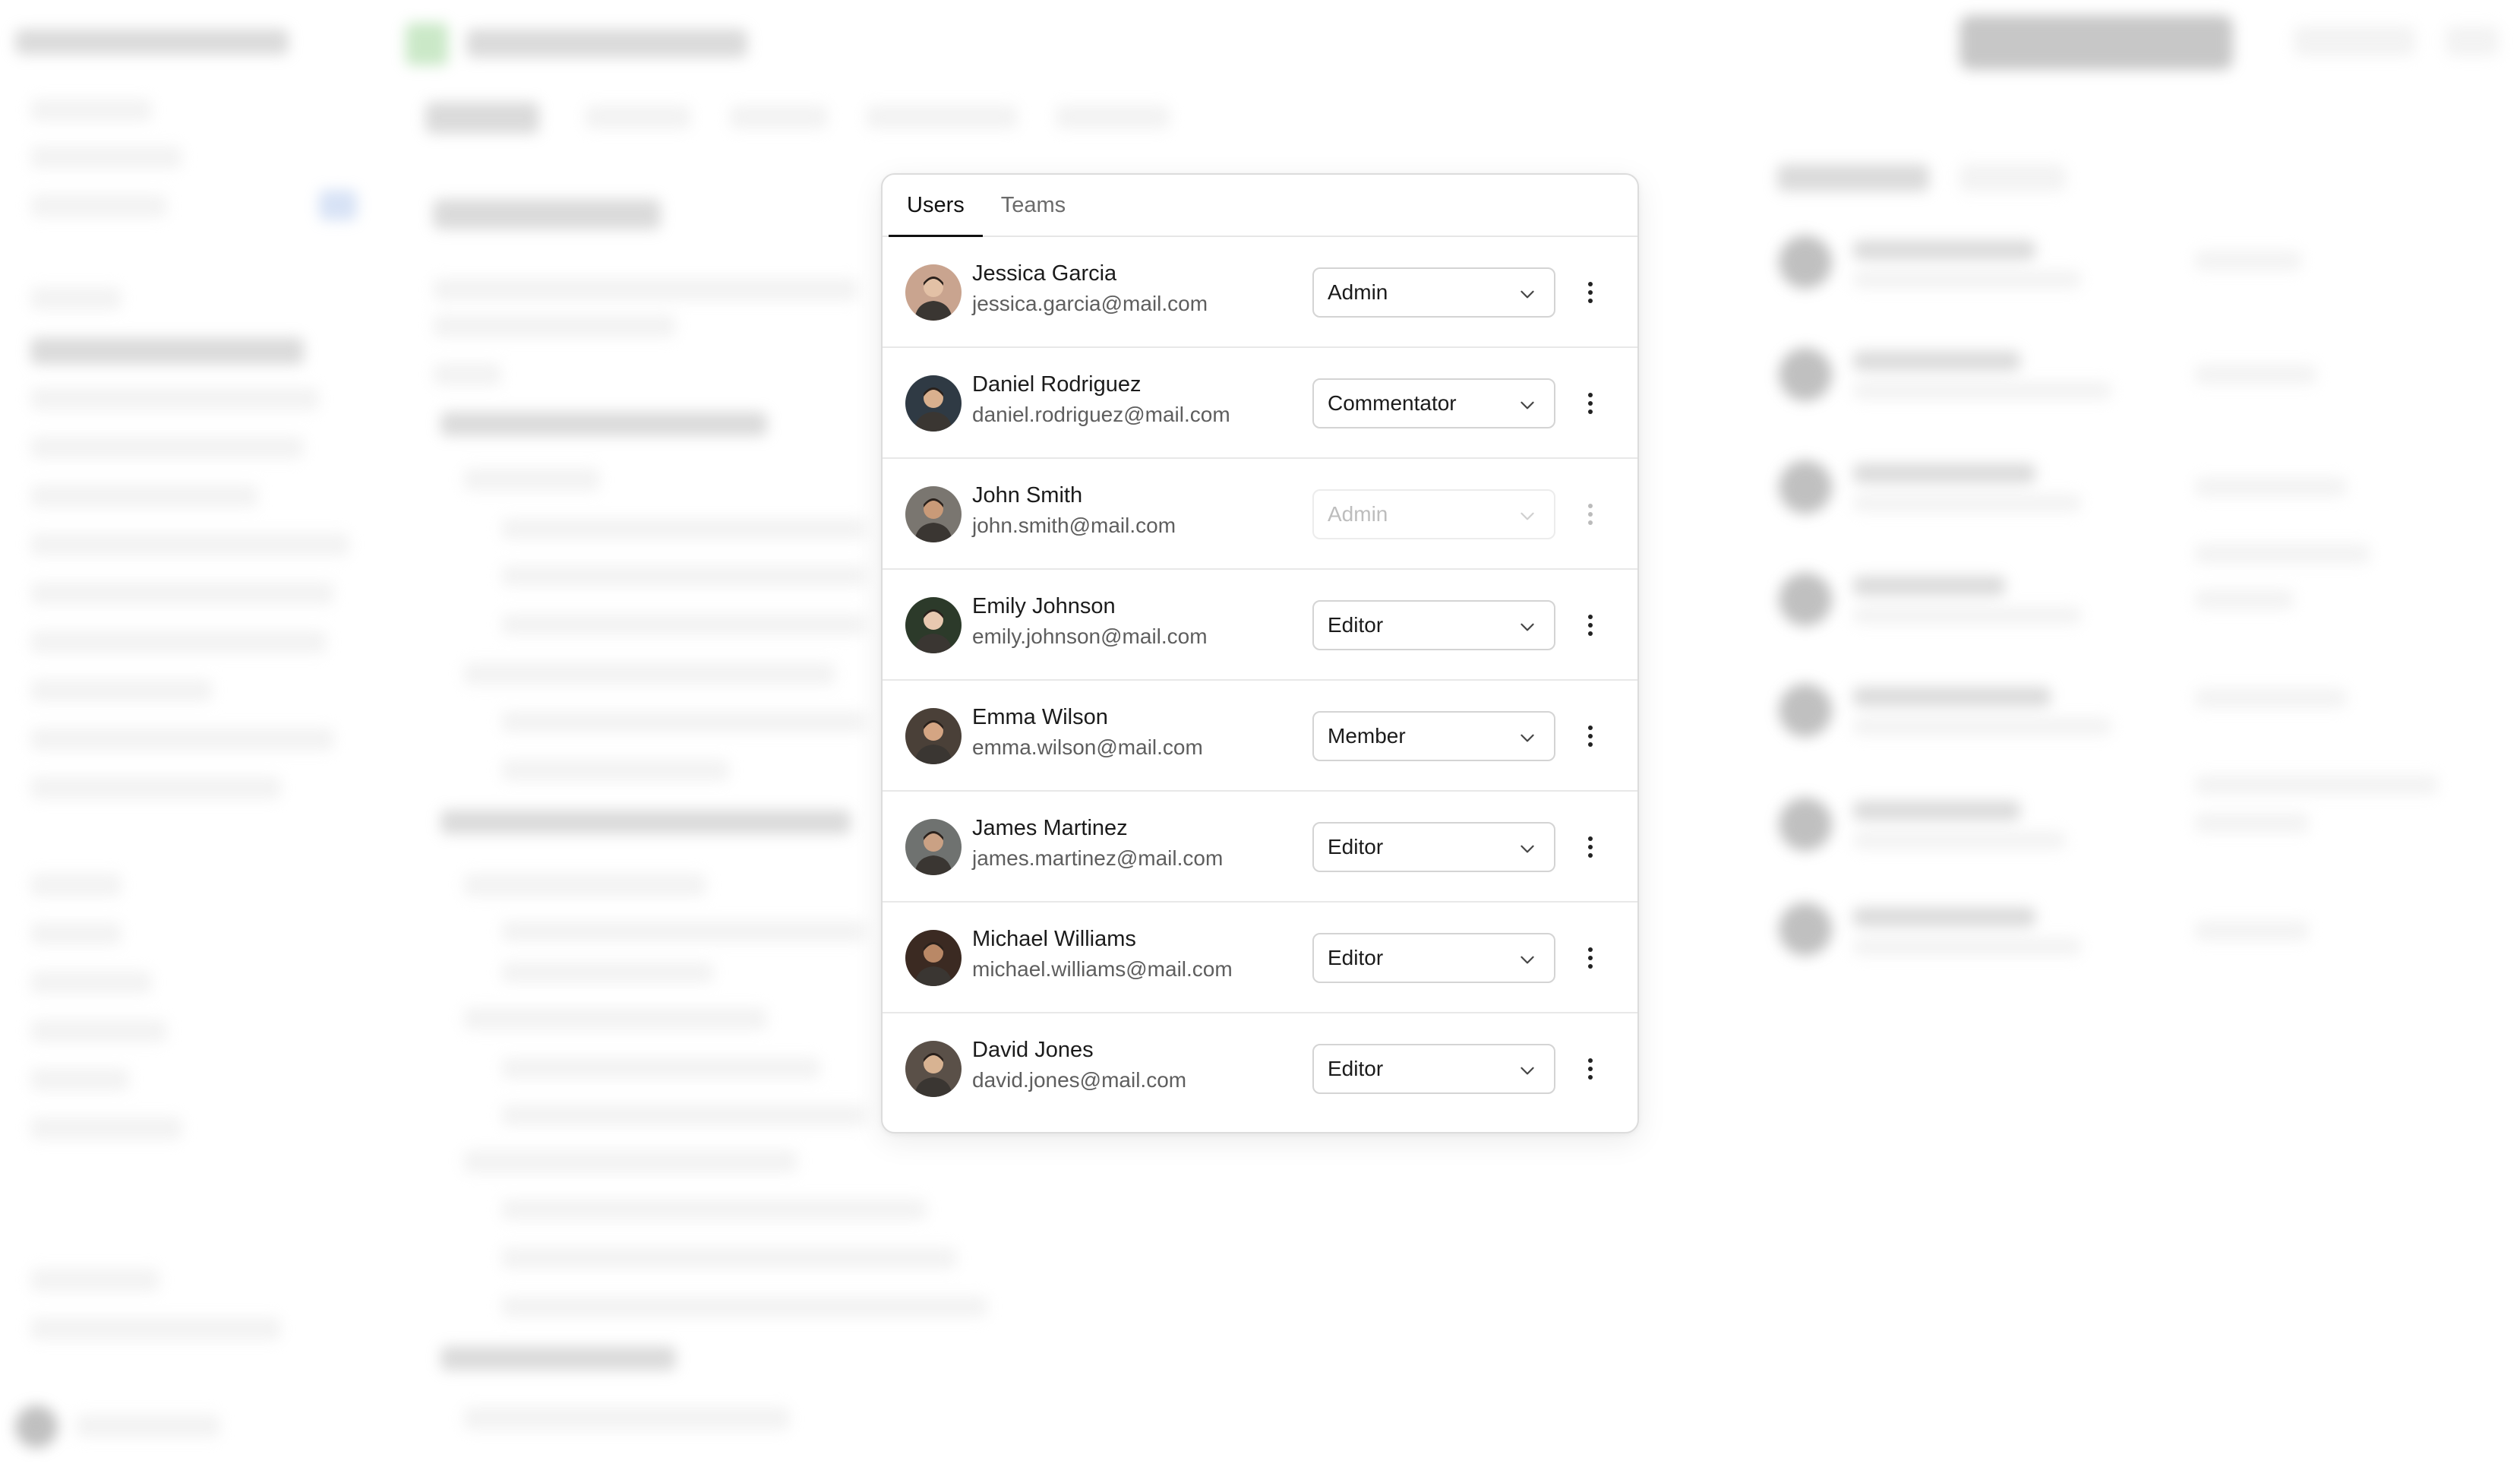 The image size is (2520, 1467). I want to click on user-email: david.jones@mail.com, so click(1079, 1080).